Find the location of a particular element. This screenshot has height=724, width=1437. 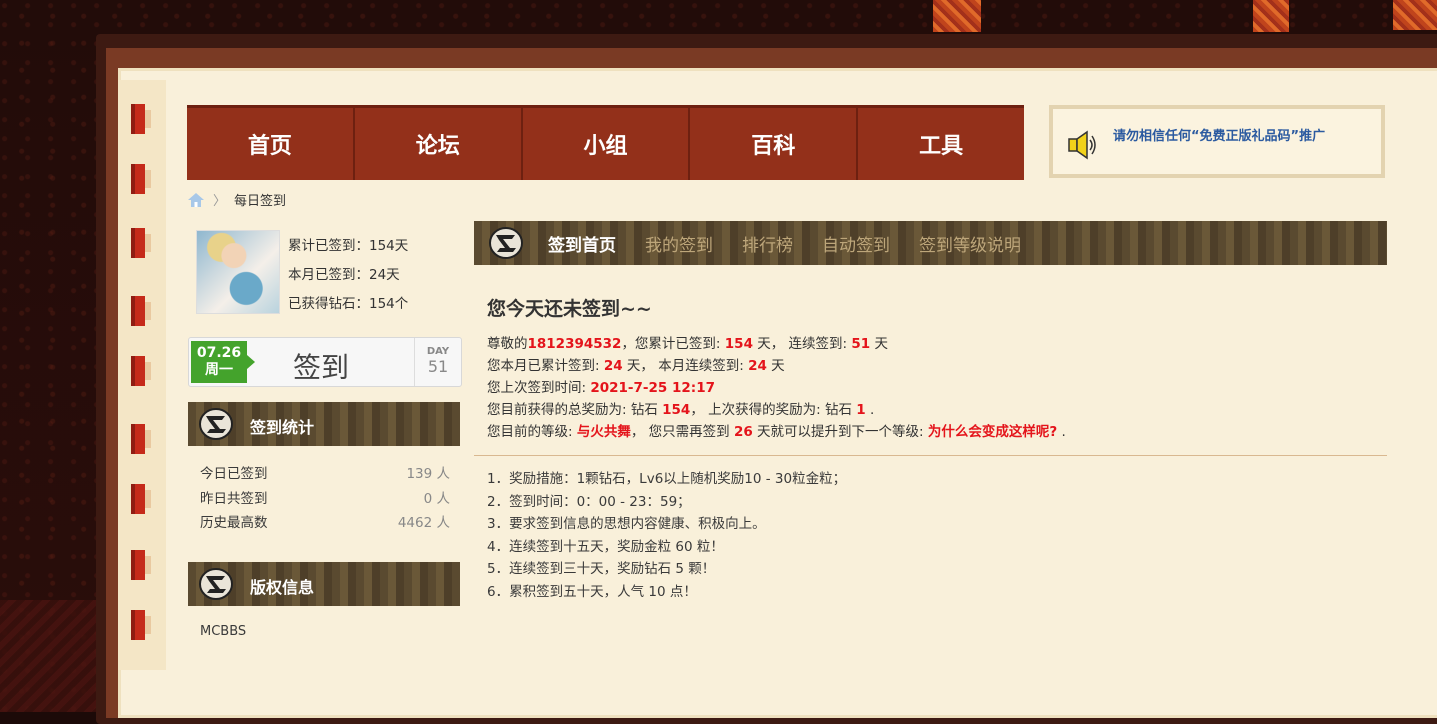

stat-value: 4462 人 is located at coordinates (423, 523).